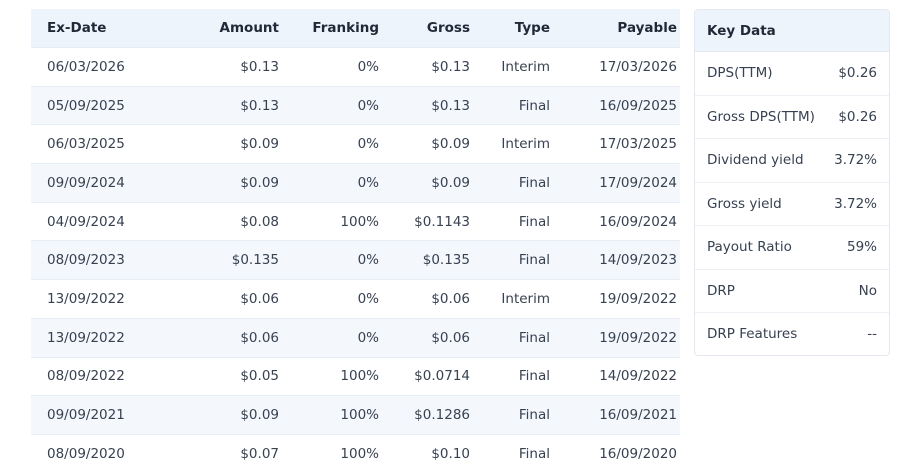  Describe the element at coordinates (615, 183) in the screenshot. I see `cell-payable: 17/09/2024` at that location.